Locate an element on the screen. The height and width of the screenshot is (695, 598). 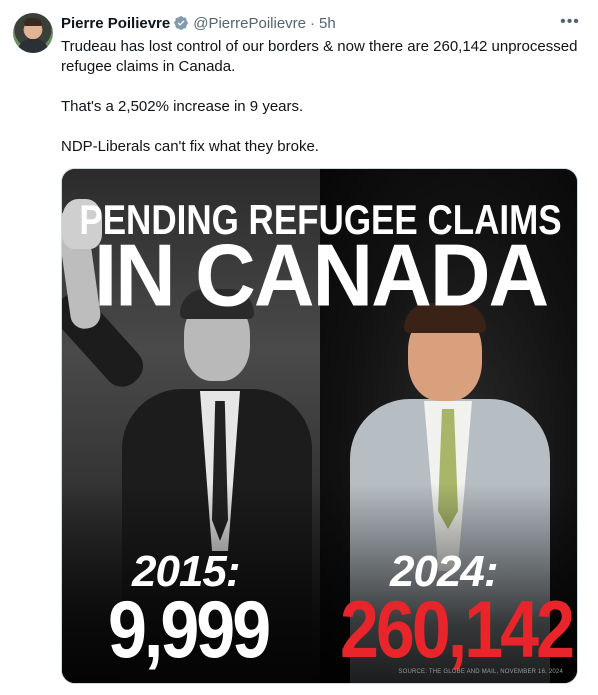
left-claims-value: 9,999 is located at coordinates (189, 629).